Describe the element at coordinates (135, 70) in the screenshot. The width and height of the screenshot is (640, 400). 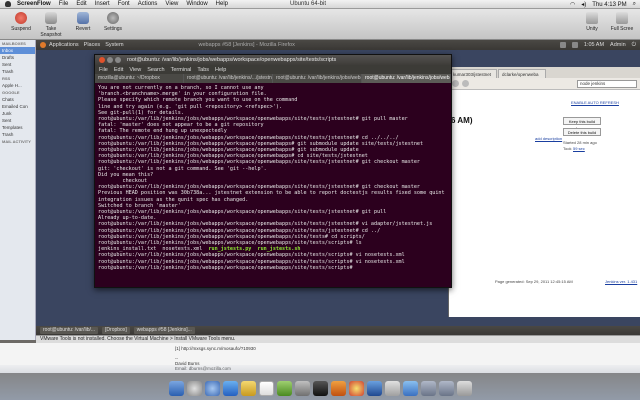
I see `terminal-menu-view: View` at that location.